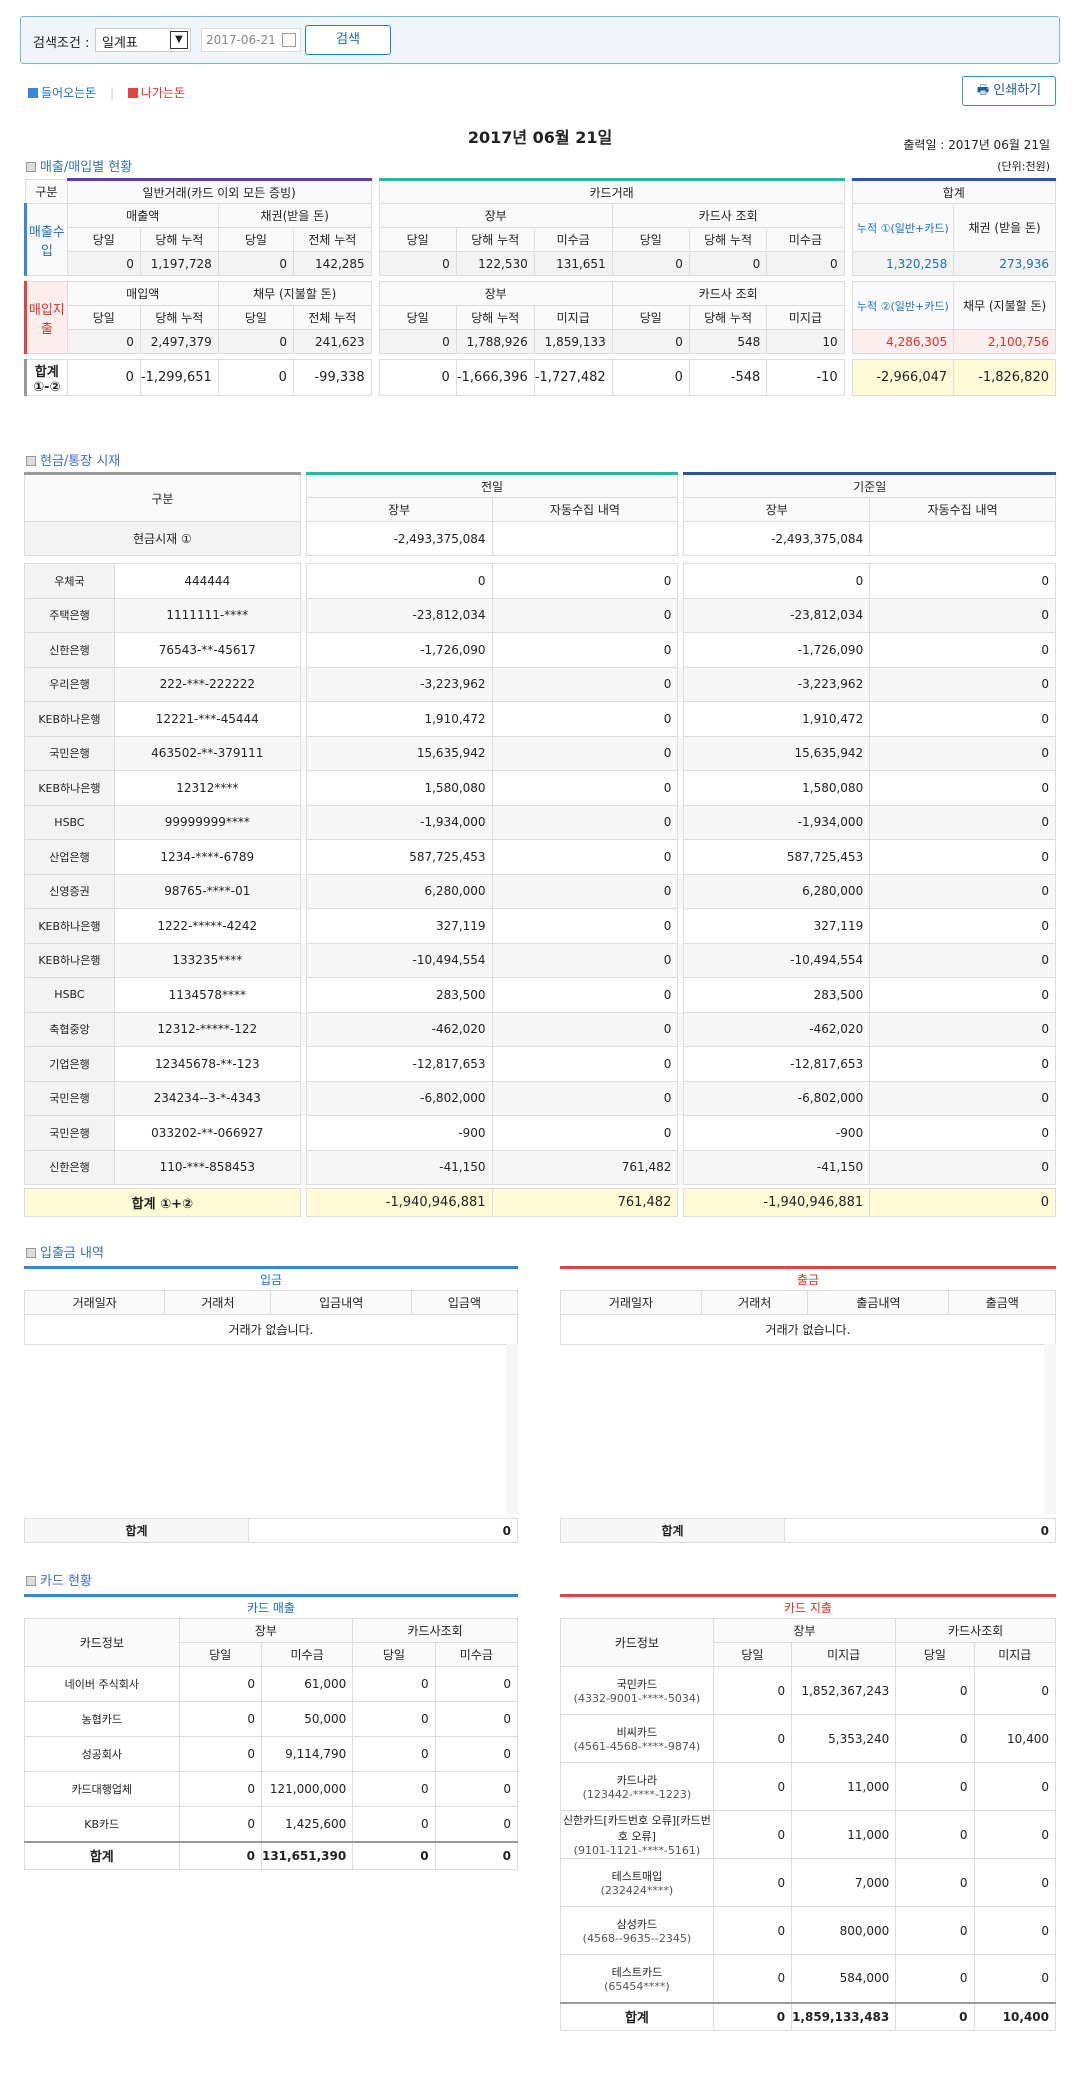 Image resolution: width=1080 pixels, height=2074 pixels. What do you see at coordinates (777, 1133) in the screenshot?
I see `base-book: -900` at bounding box center [777, 1133].